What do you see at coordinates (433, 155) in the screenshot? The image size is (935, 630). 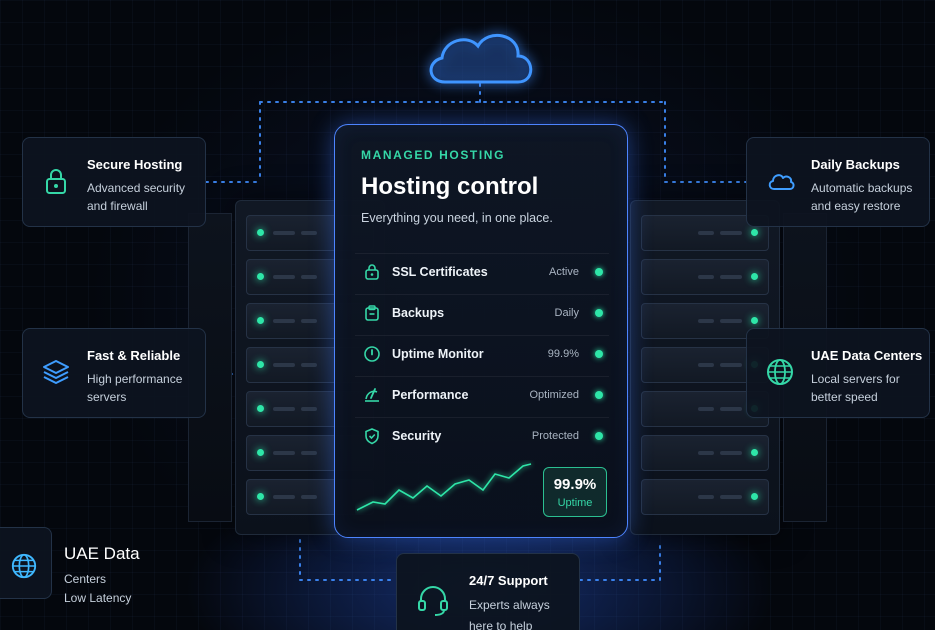 I see `panel-eyebrow: MANAGED HOSTING` at bounding box center [433, 155].